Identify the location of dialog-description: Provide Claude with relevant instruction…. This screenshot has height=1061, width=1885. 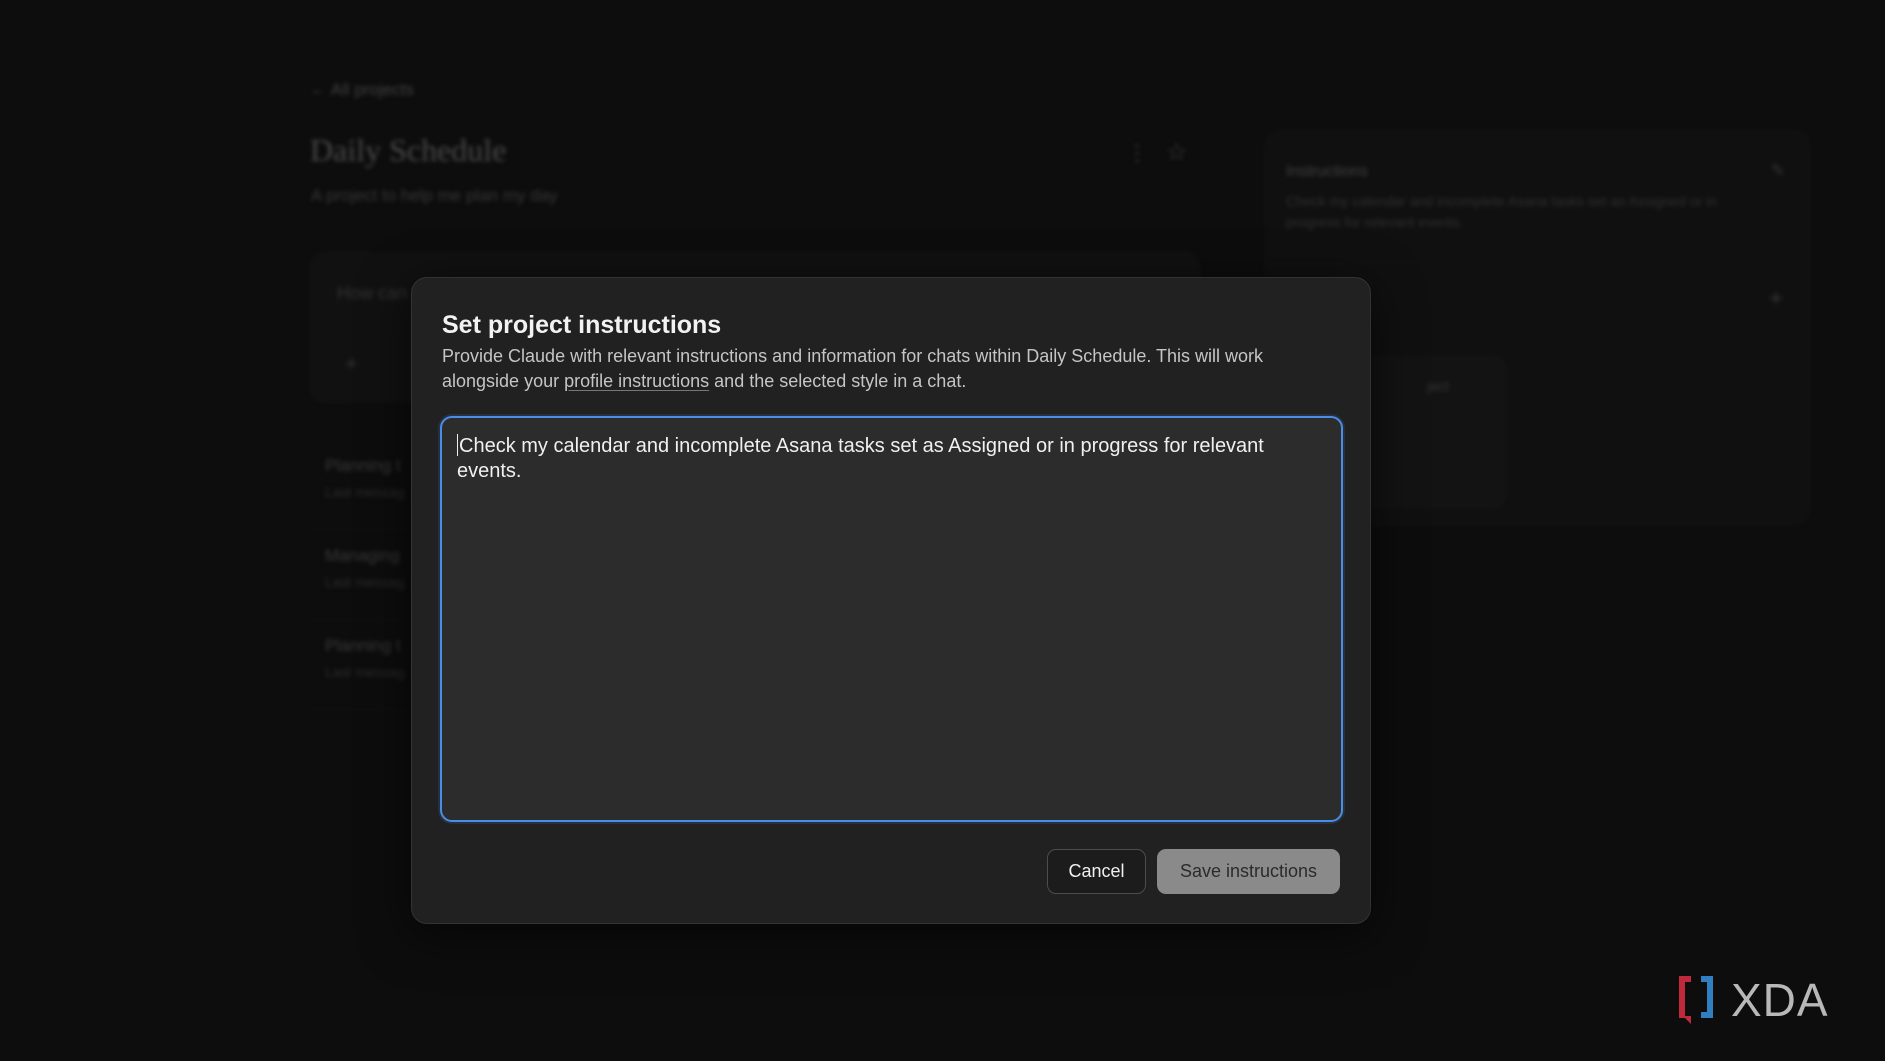
(892, 369).